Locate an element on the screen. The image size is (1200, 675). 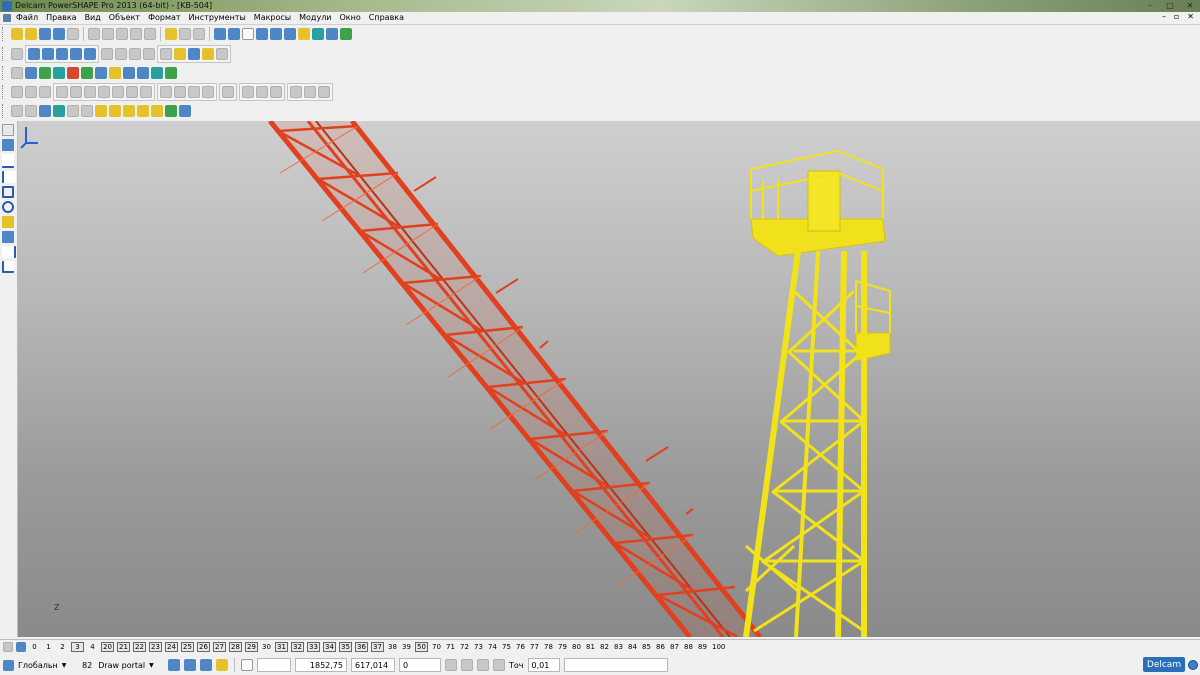
close-button: ✕ is located at coordinates (1190, 5).